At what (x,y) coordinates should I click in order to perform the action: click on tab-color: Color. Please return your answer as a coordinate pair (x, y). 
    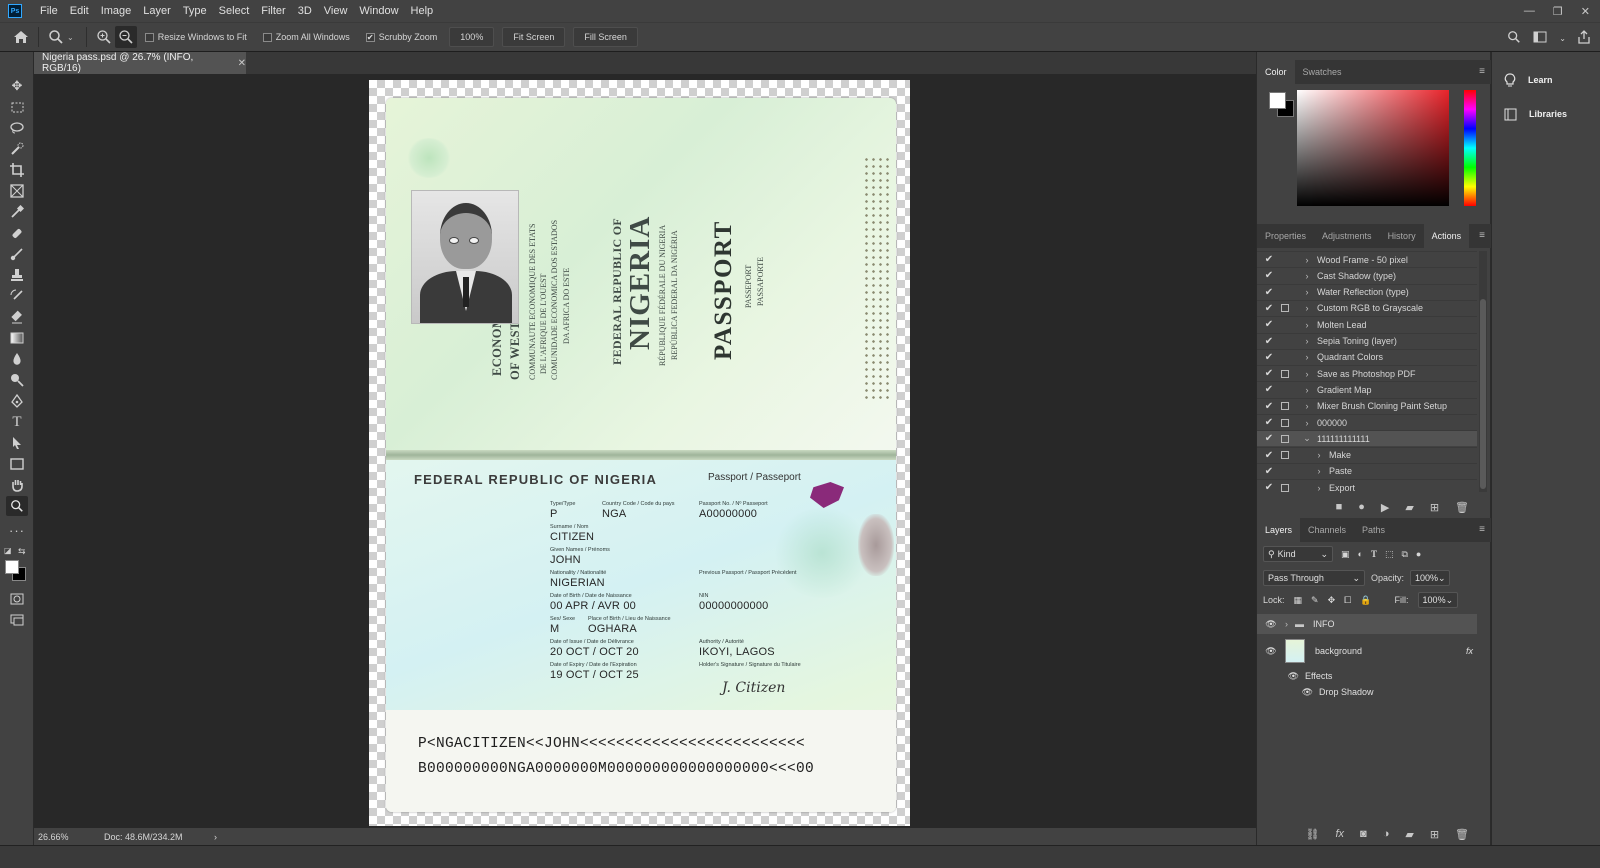
    Looking at the image, I should click on (1276, 72).